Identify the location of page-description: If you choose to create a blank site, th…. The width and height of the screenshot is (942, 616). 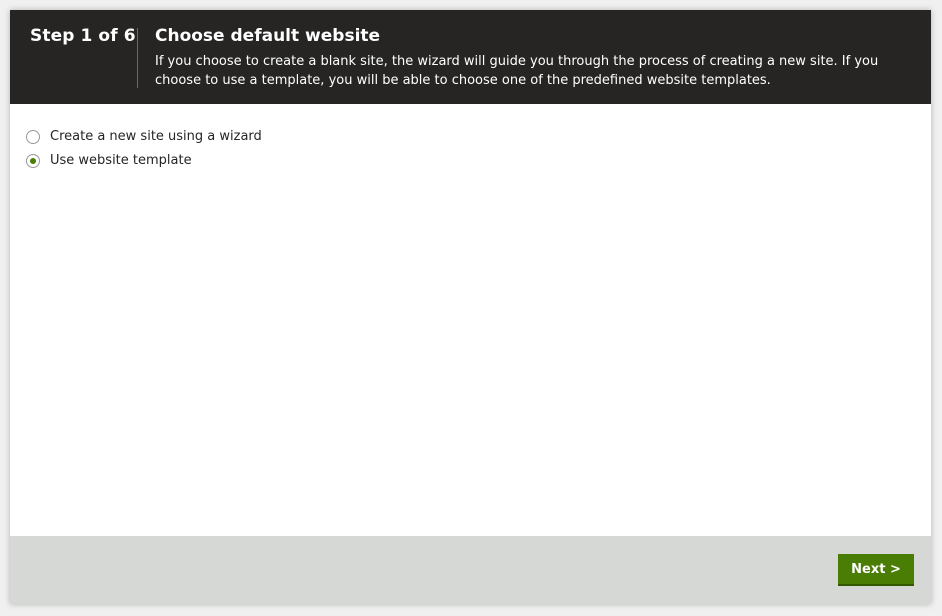
(517, 71).